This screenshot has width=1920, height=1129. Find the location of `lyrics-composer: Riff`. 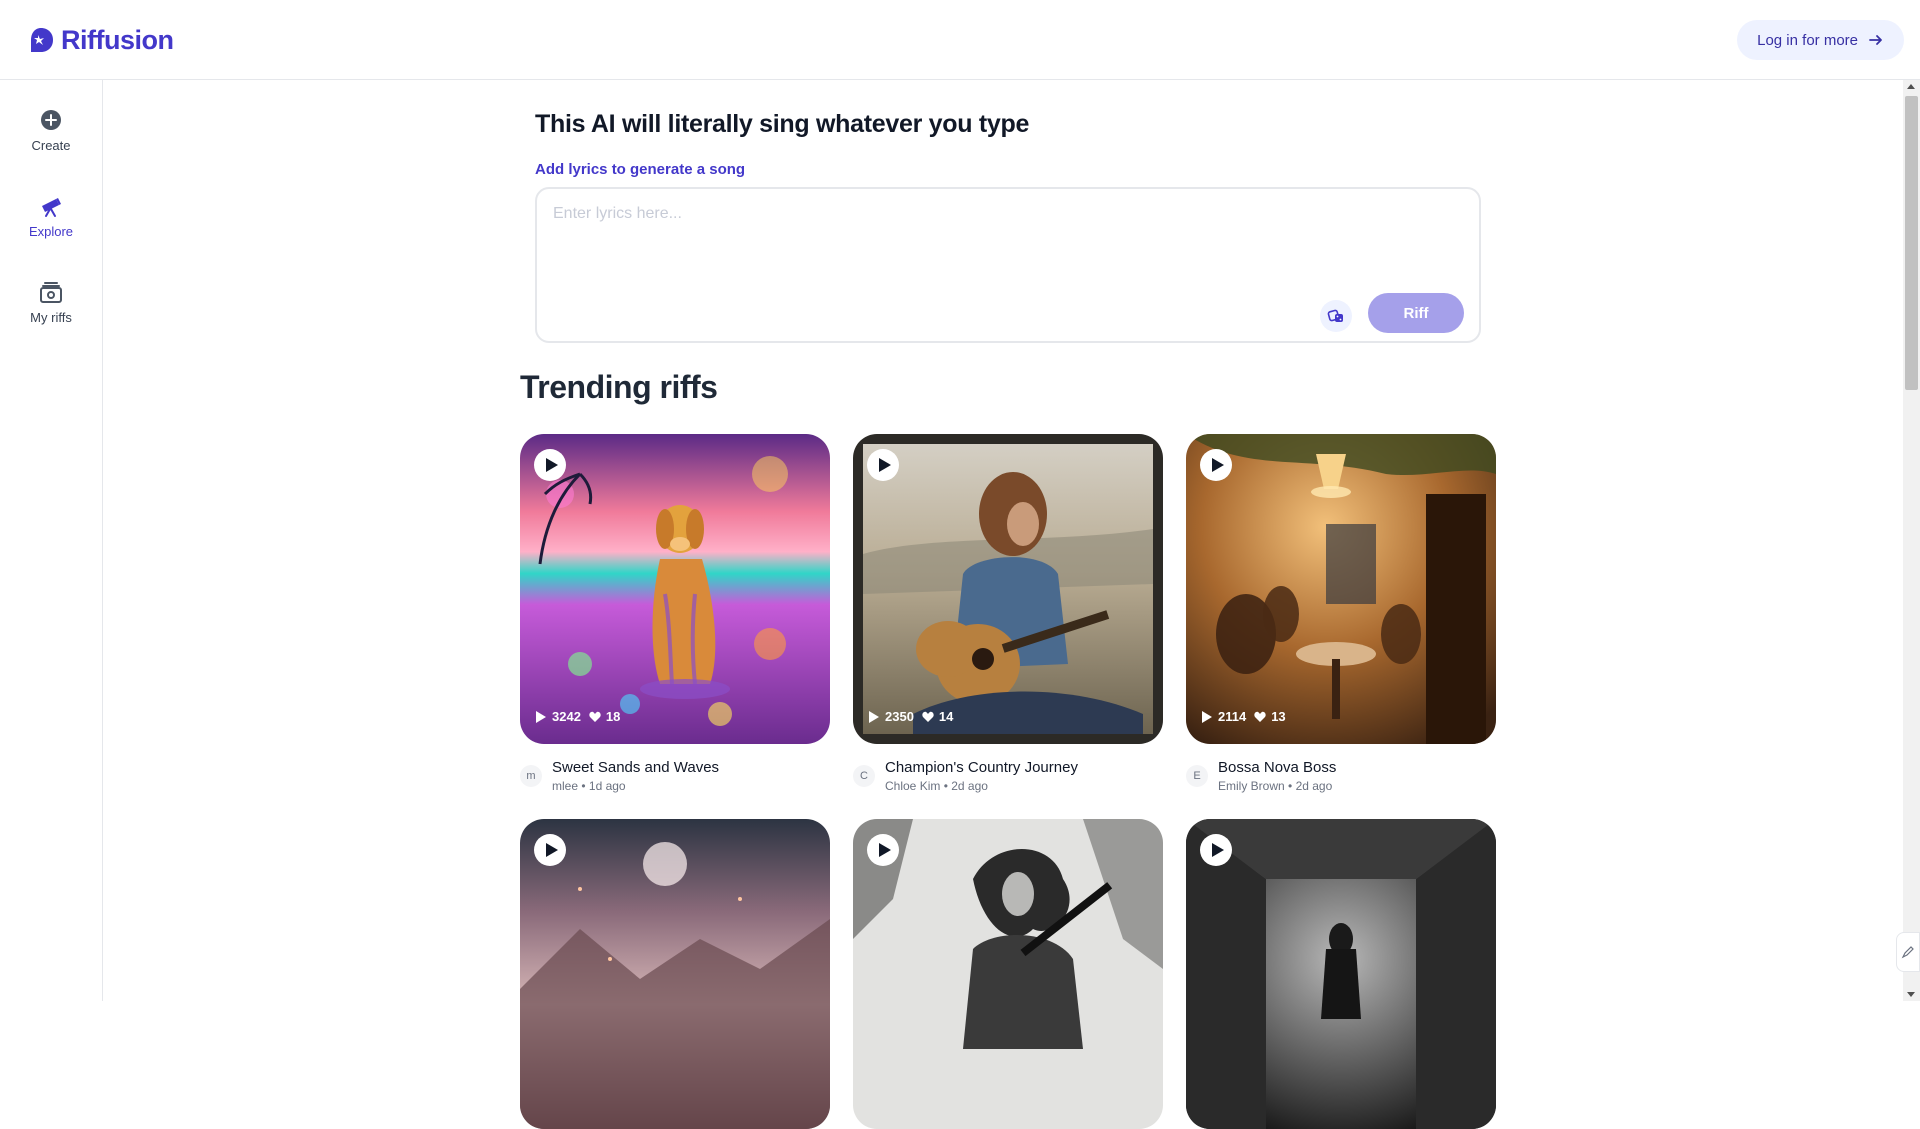

lyrics-composer: Riff is located at coordinates (1008, 265).